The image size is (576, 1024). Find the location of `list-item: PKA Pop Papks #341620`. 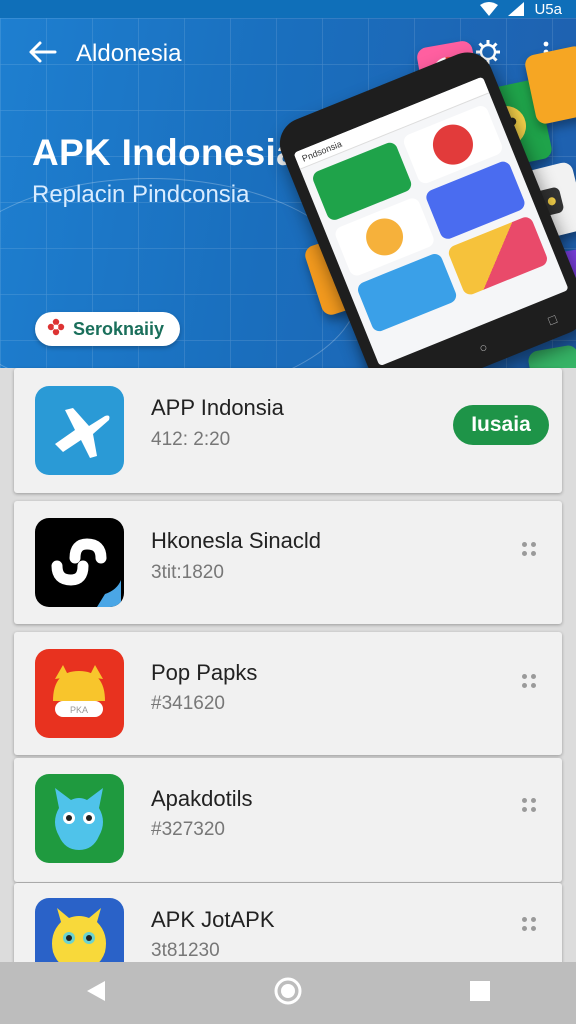

list-item: PKA Pop Papks #341620 is located at coordinates (288, 693).